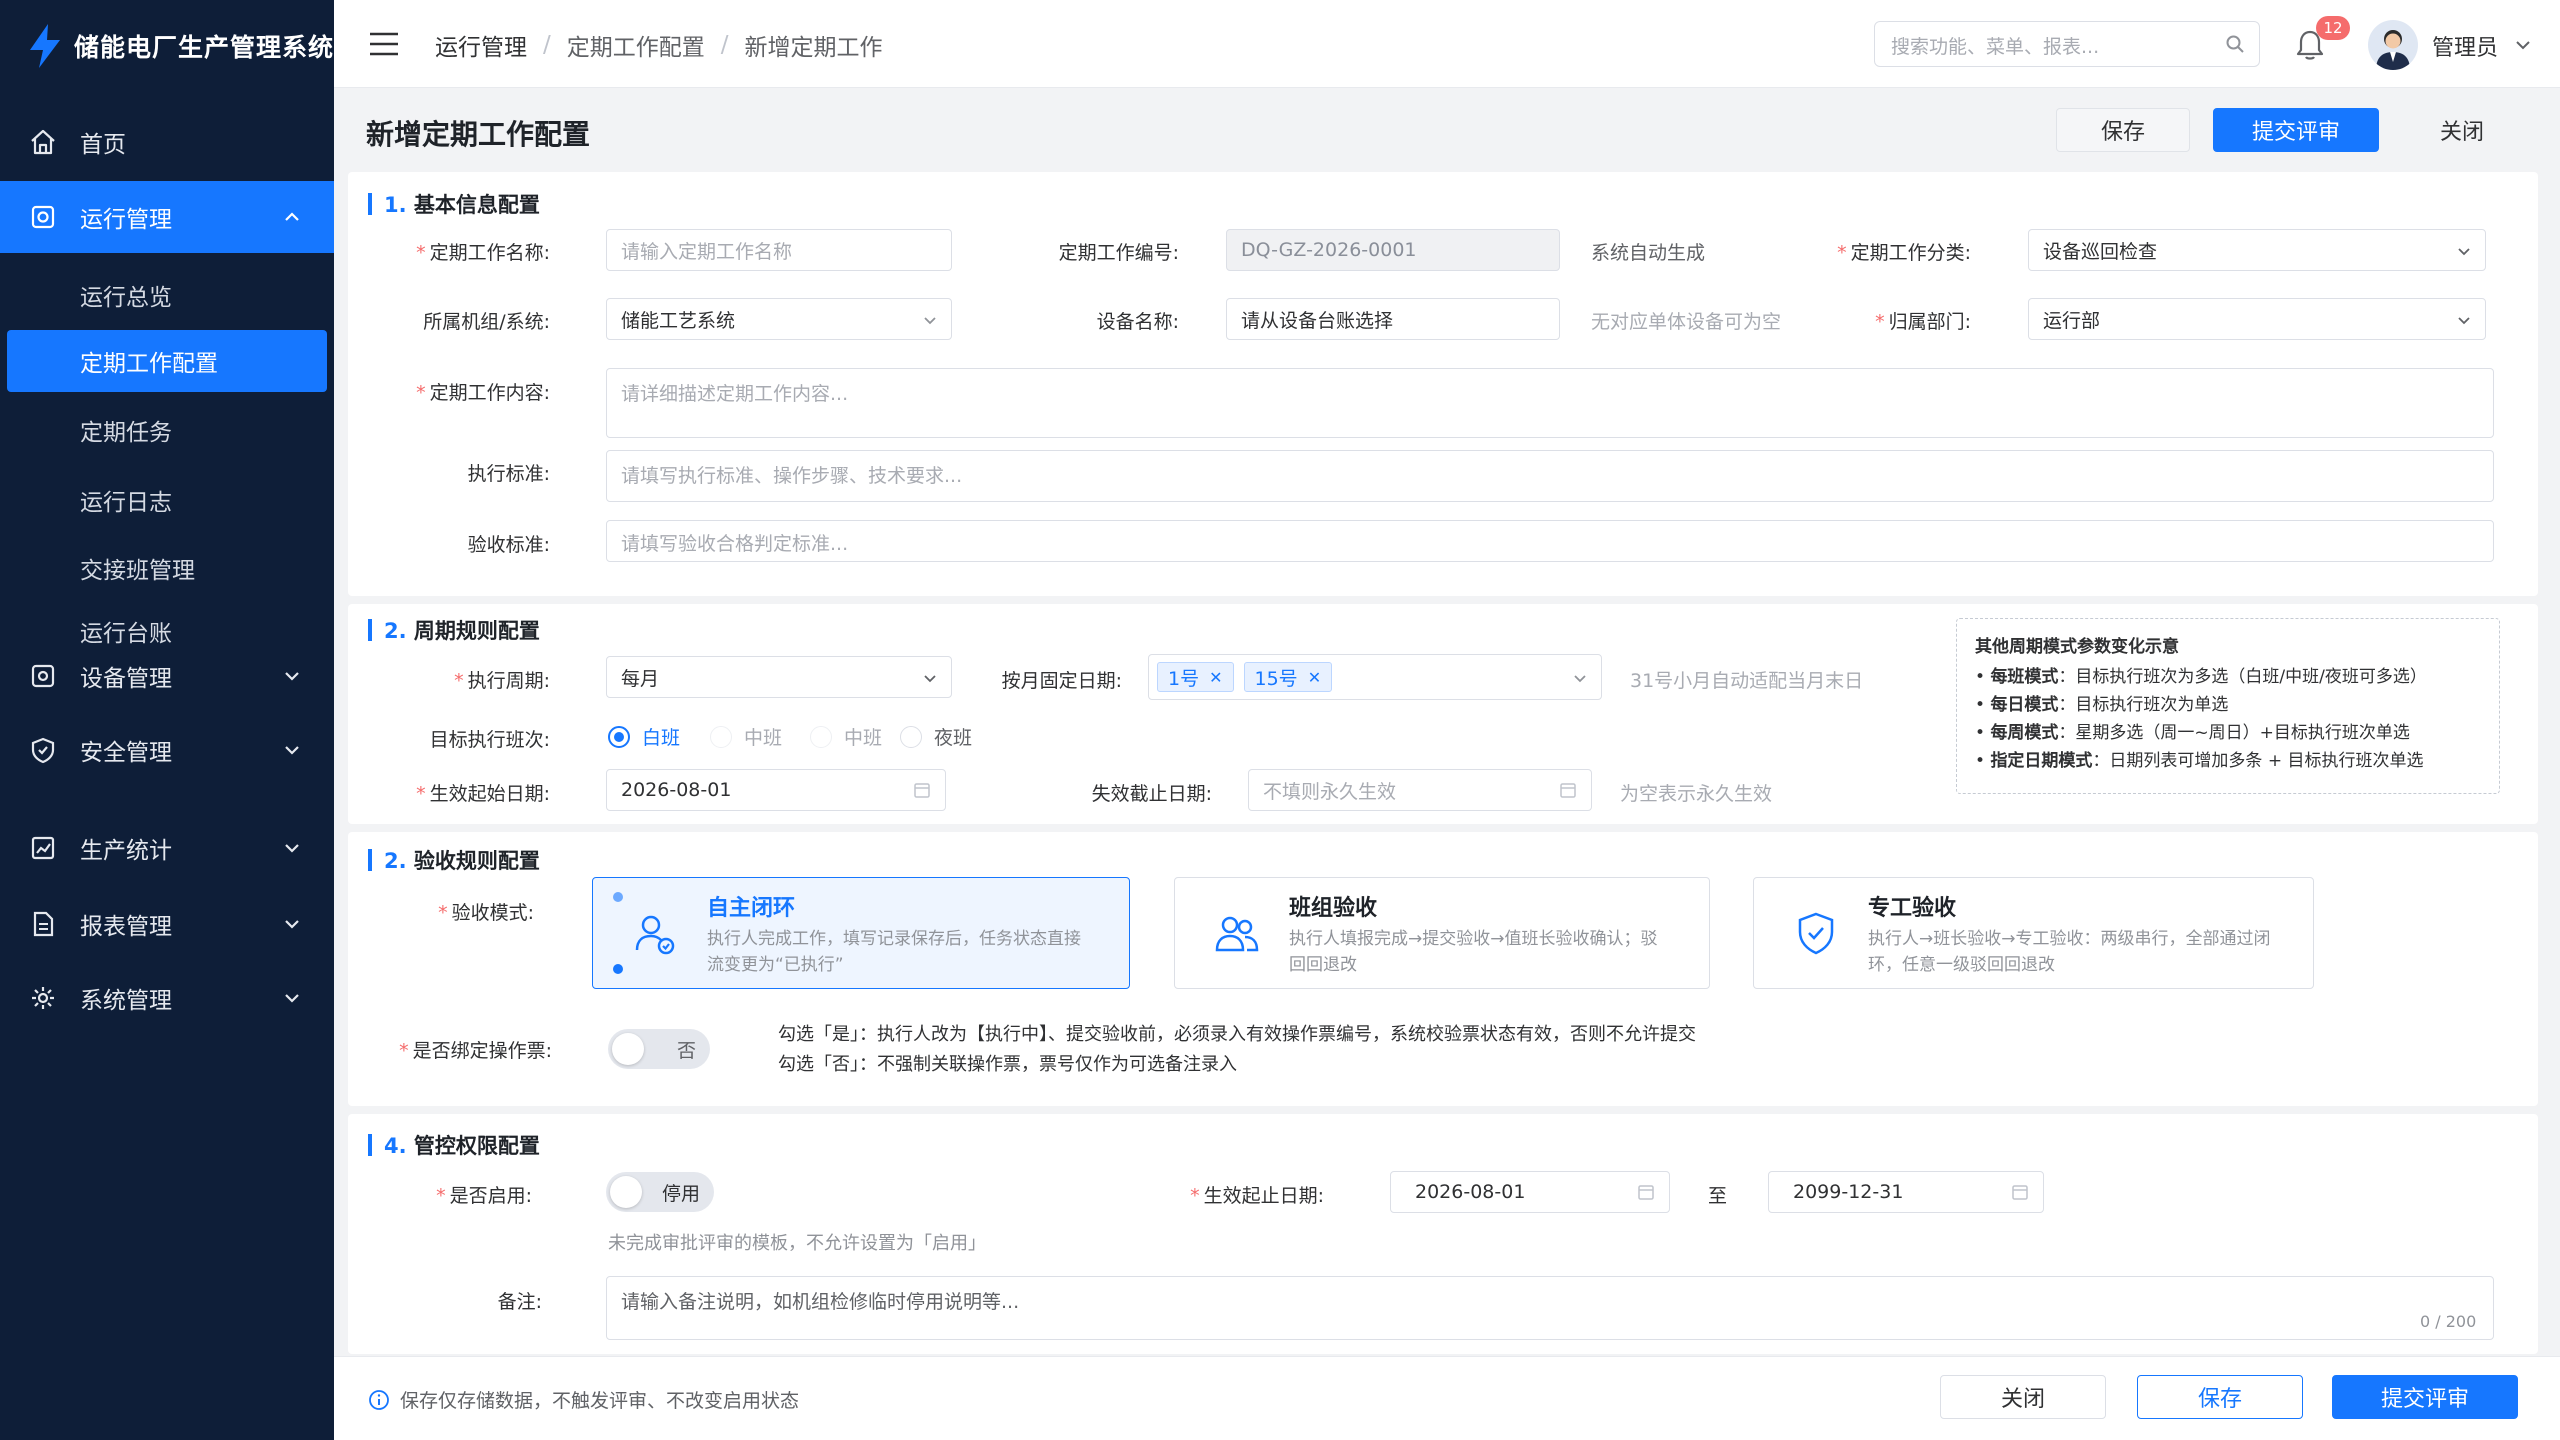 This screenshot has width=2560, height=1440. Describe the element at coordinates (1747, 681) in the screenshot. I see `fixed-date-hint: 31号小月自动适配当月末日` at that location.